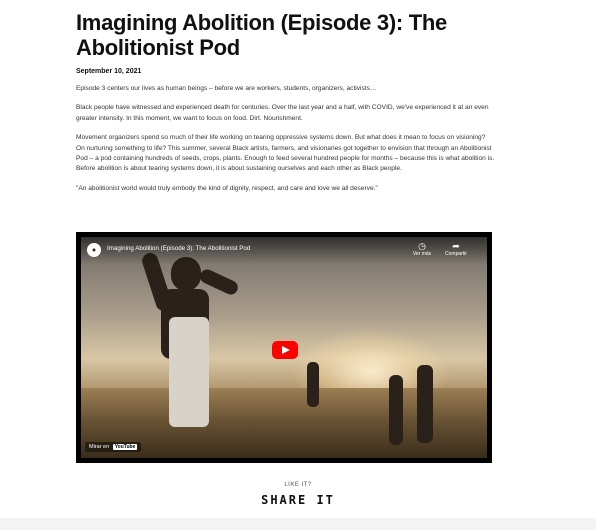 The image size is (596, 530). I want to click on youtube-logo-icon: YouTube, so click(125, 447).